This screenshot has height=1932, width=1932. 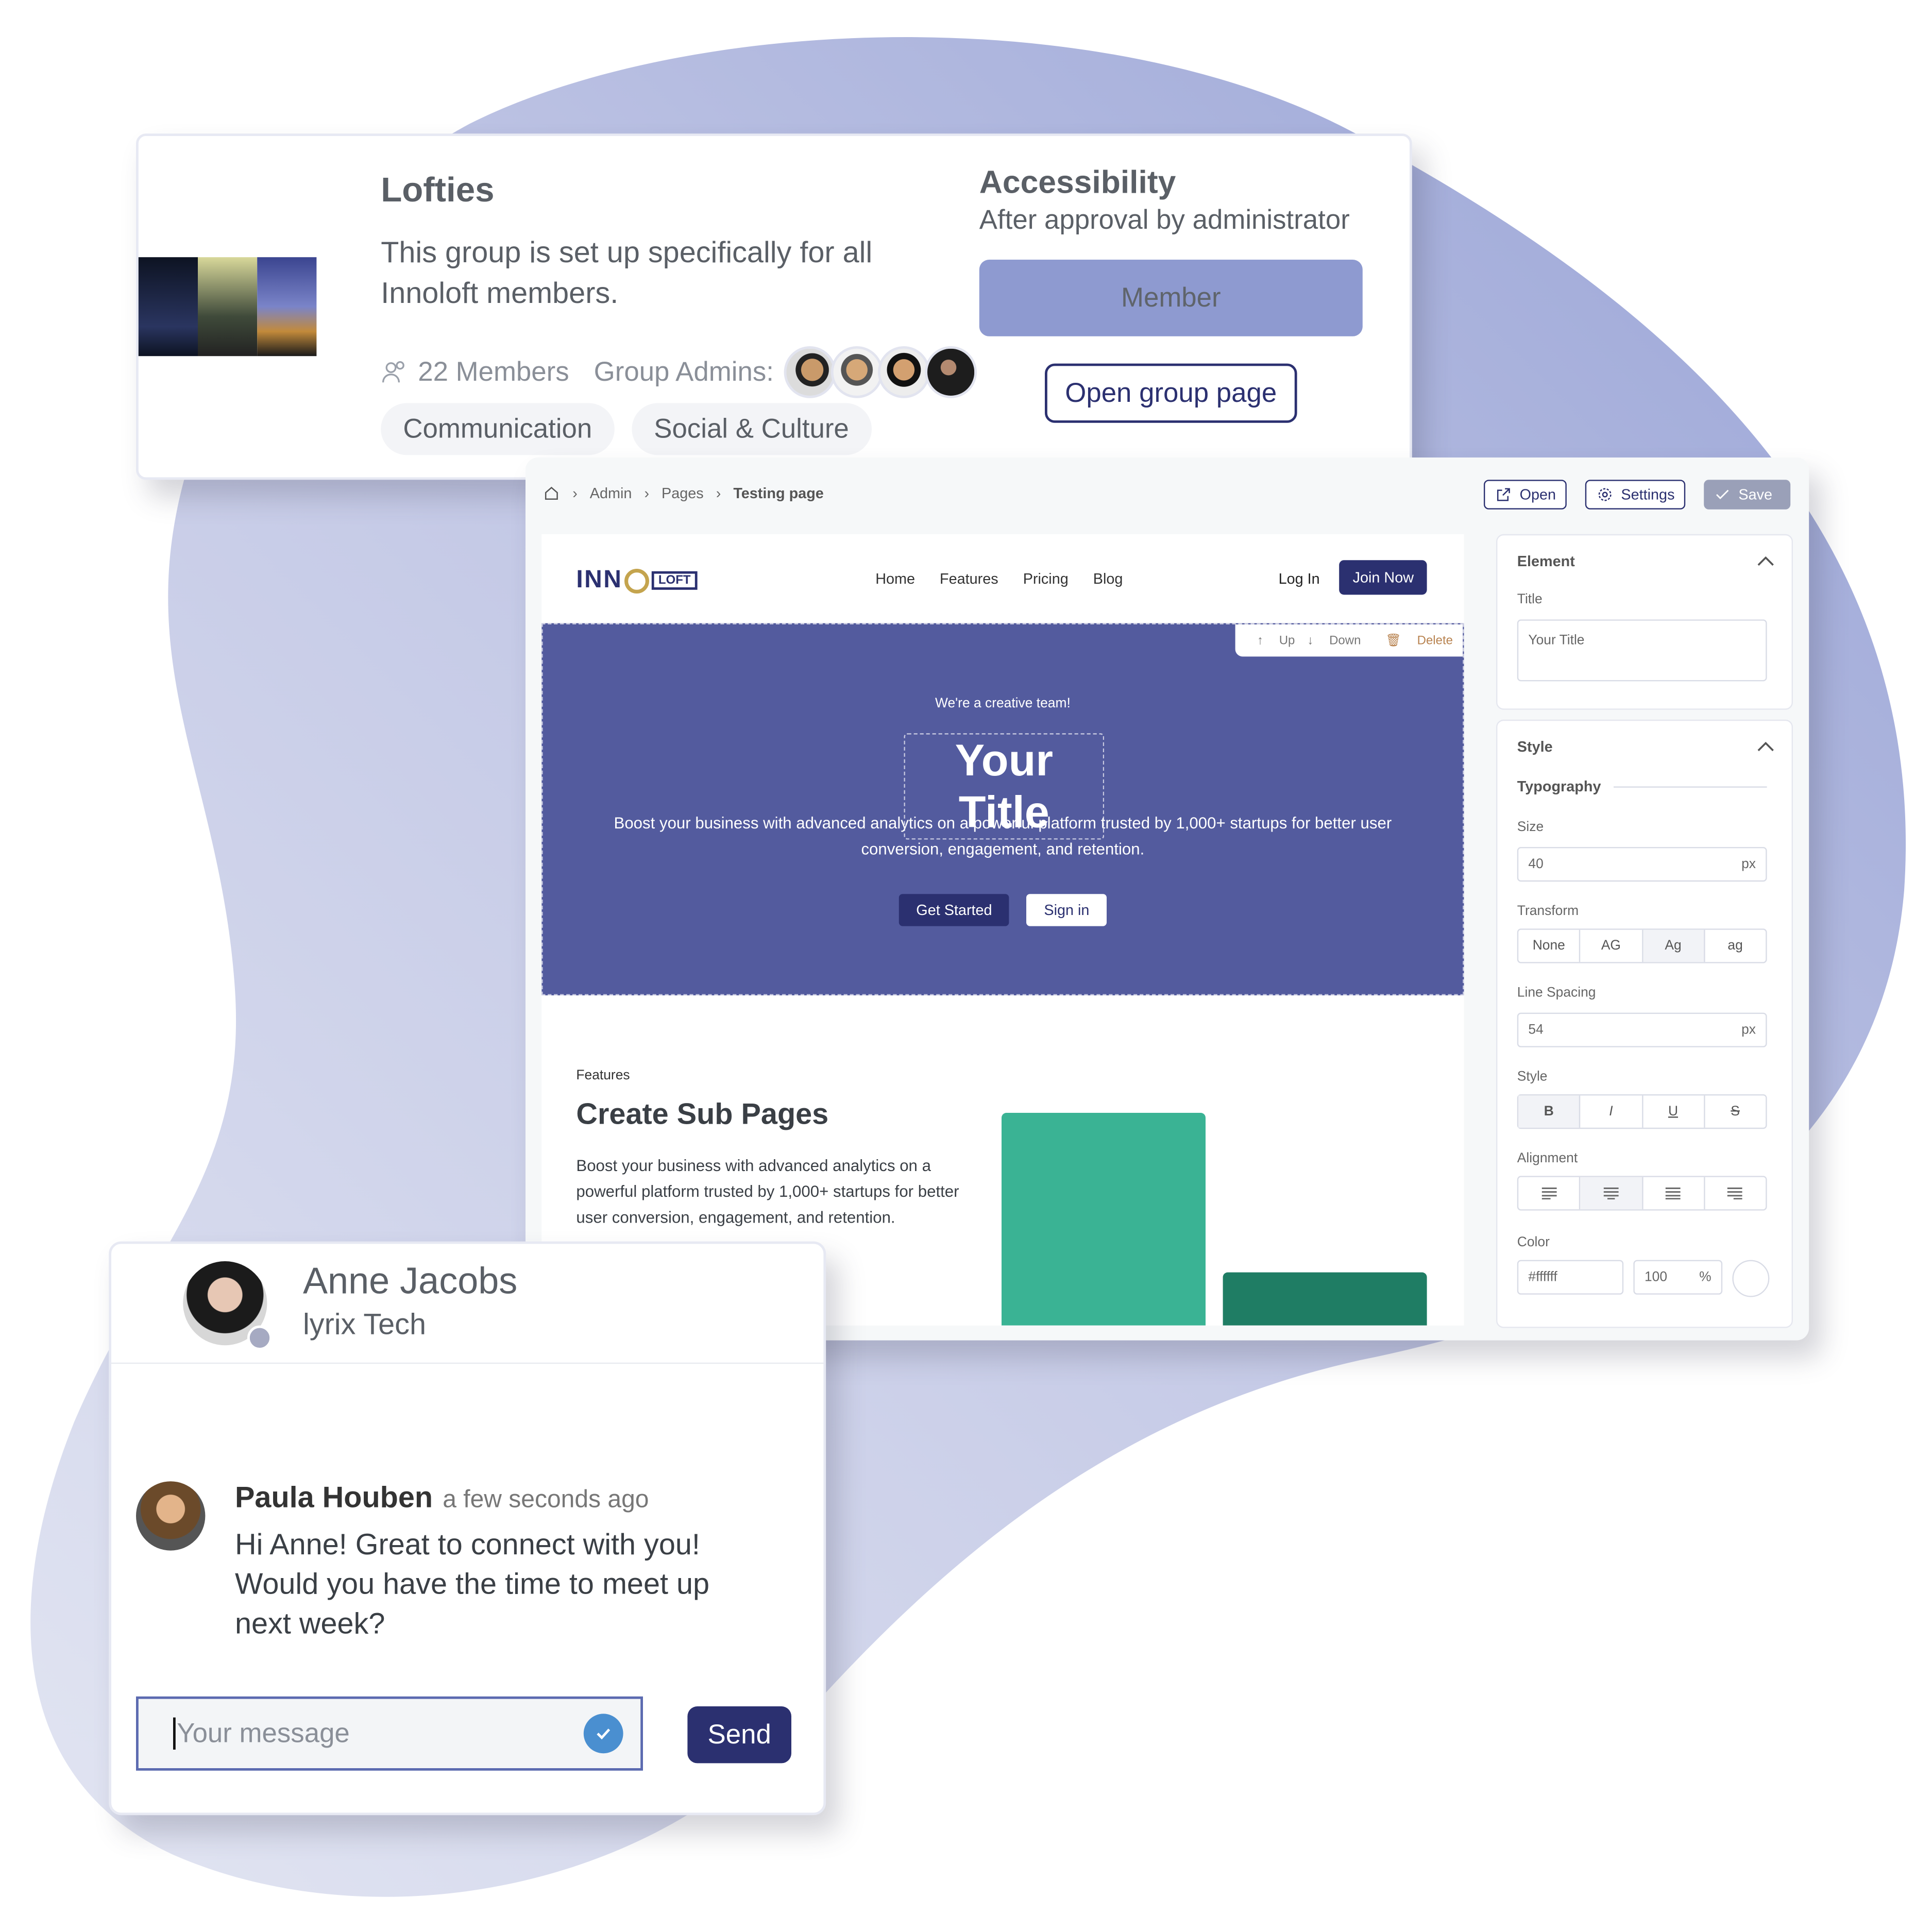 What do you see at coordinates (1003, 703) in the screenshot?
I see `hero-eyebrow: We're a creative team!` at bounding box center [1003, 703].